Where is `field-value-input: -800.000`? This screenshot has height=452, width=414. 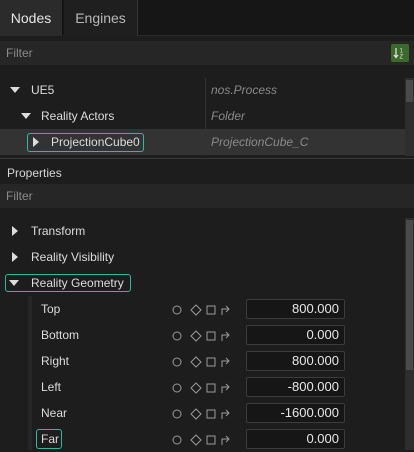
field-value-input: -800.000 is located at coordinates (295, 387).